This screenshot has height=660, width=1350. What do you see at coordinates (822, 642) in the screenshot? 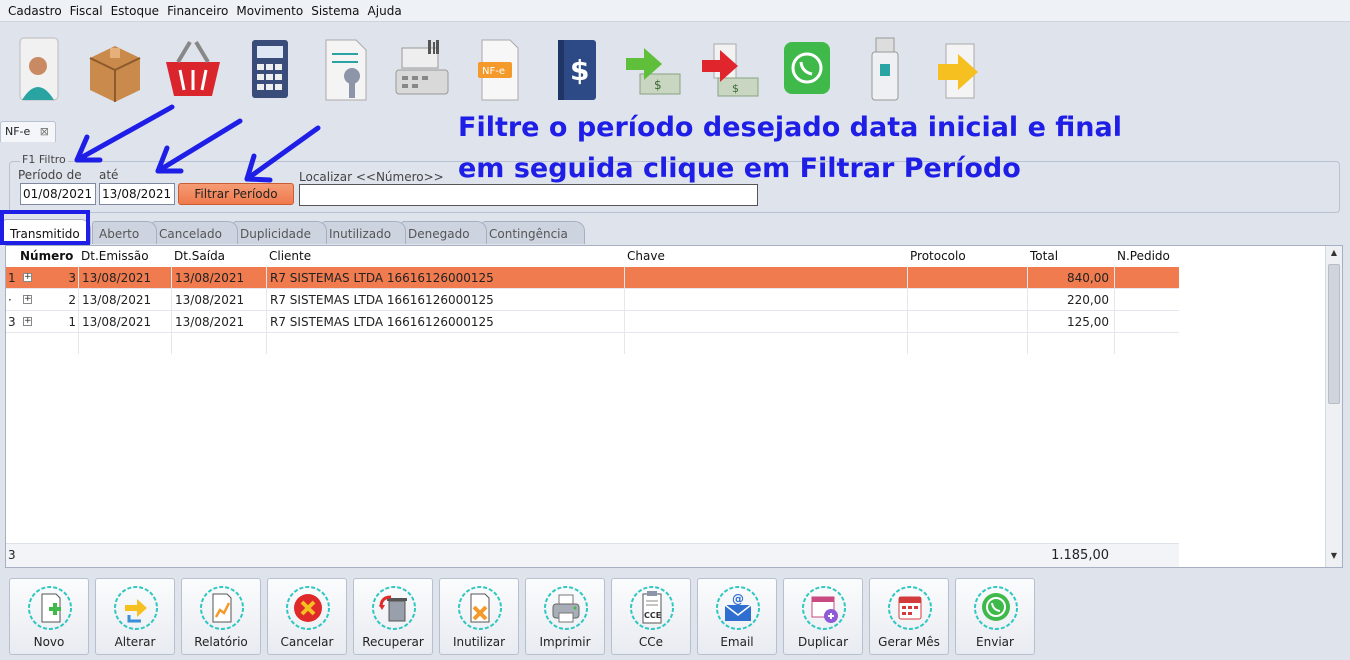
I see `duplicate-button-label: Duplicar` at bounding box center [822, 642].